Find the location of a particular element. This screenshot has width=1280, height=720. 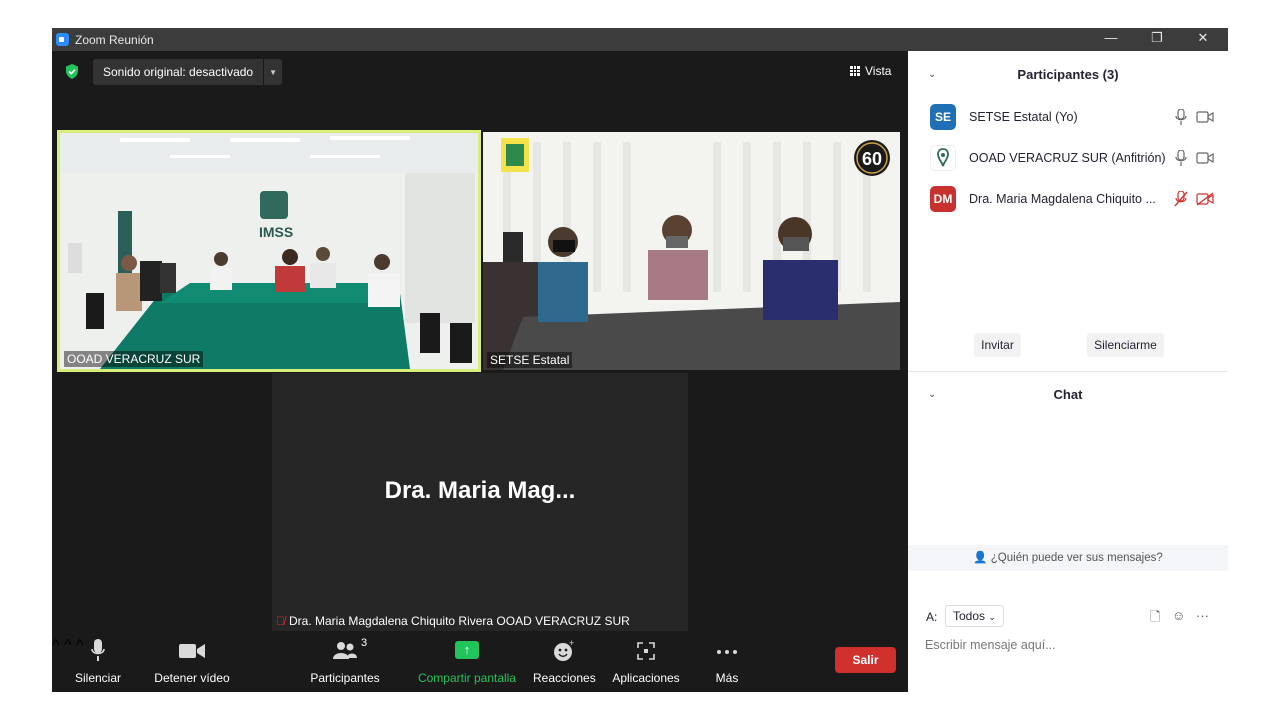

imss-logo-icon is located at coordinates (943, 157).